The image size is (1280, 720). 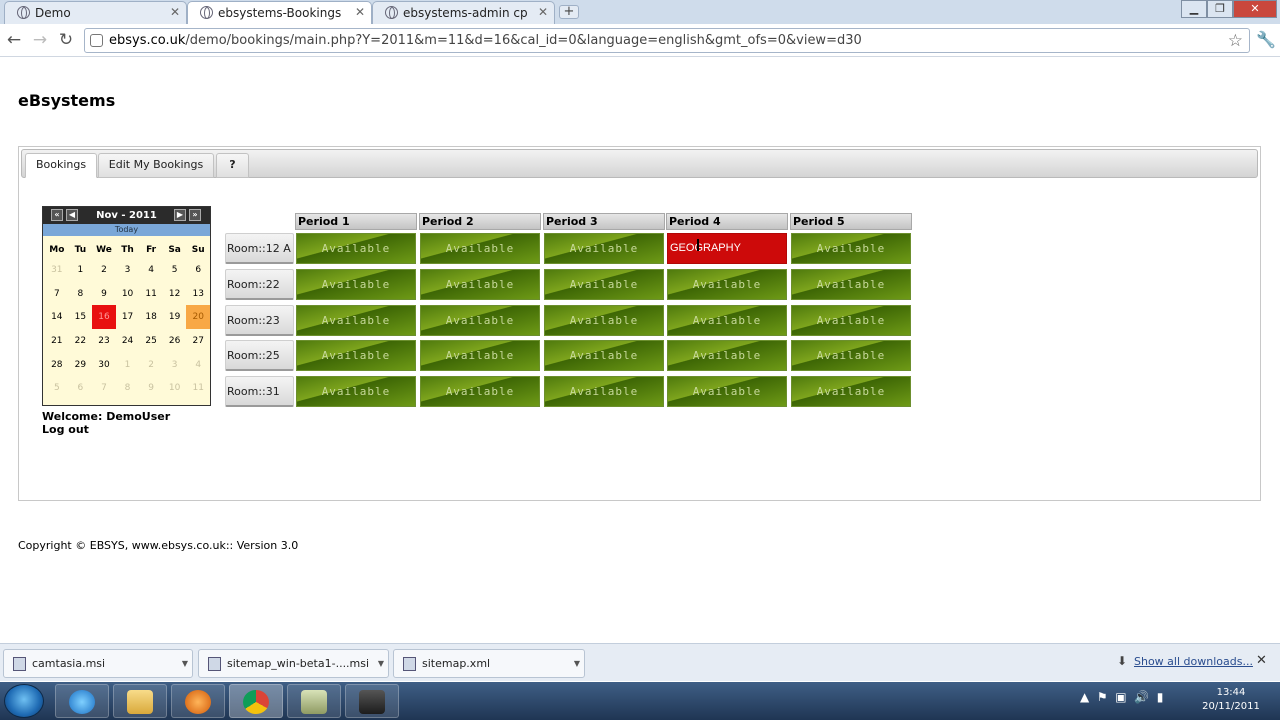 What do you see at coordinates (140, 701) in the screenshot?
I see `explorer-taskbar-button` at bounding box center [140, 701].